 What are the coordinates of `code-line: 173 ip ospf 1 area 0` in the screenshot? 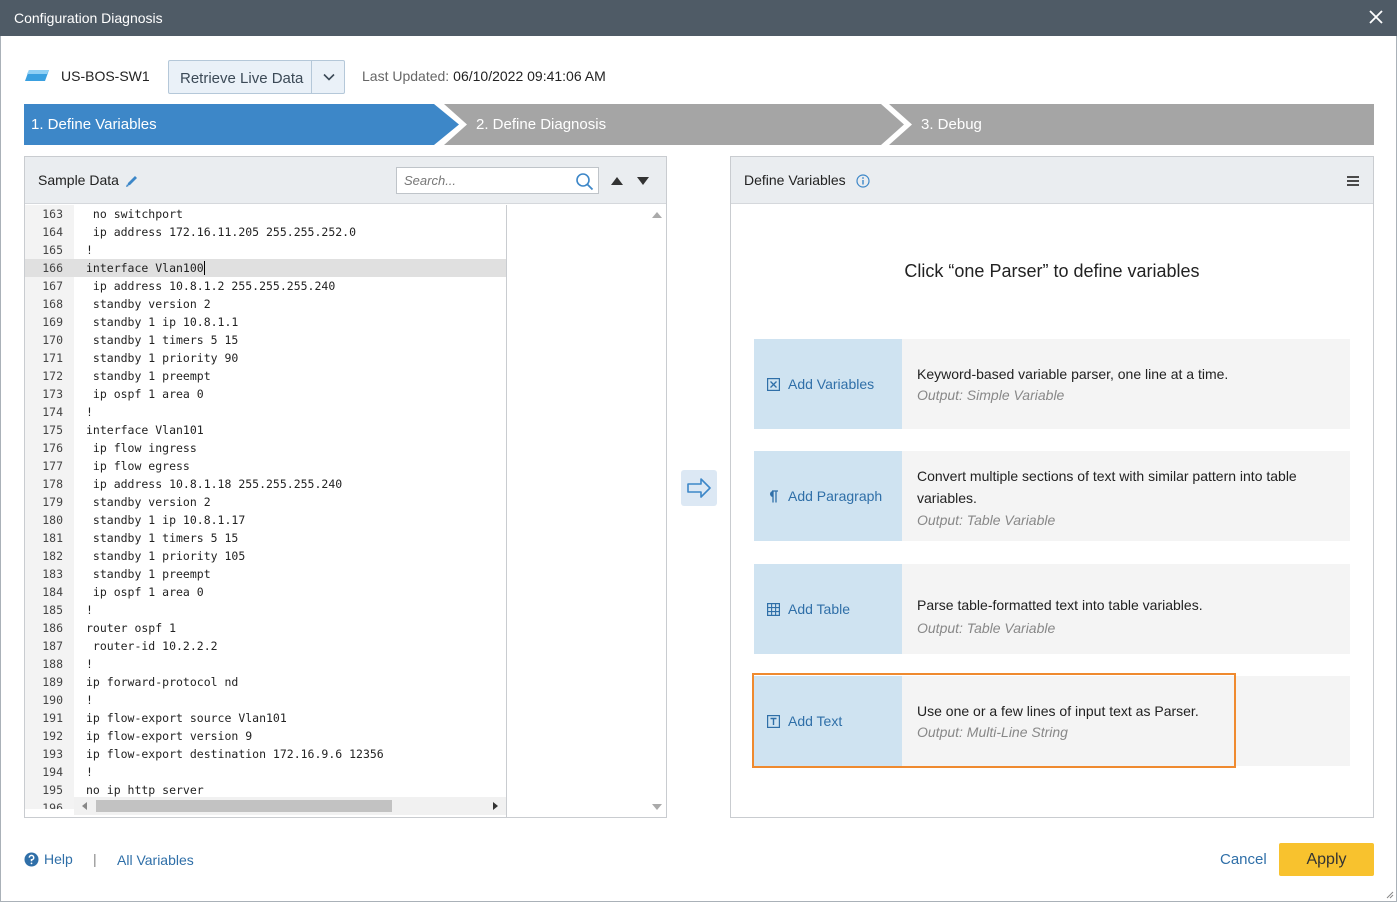 It's located at (265, 394).